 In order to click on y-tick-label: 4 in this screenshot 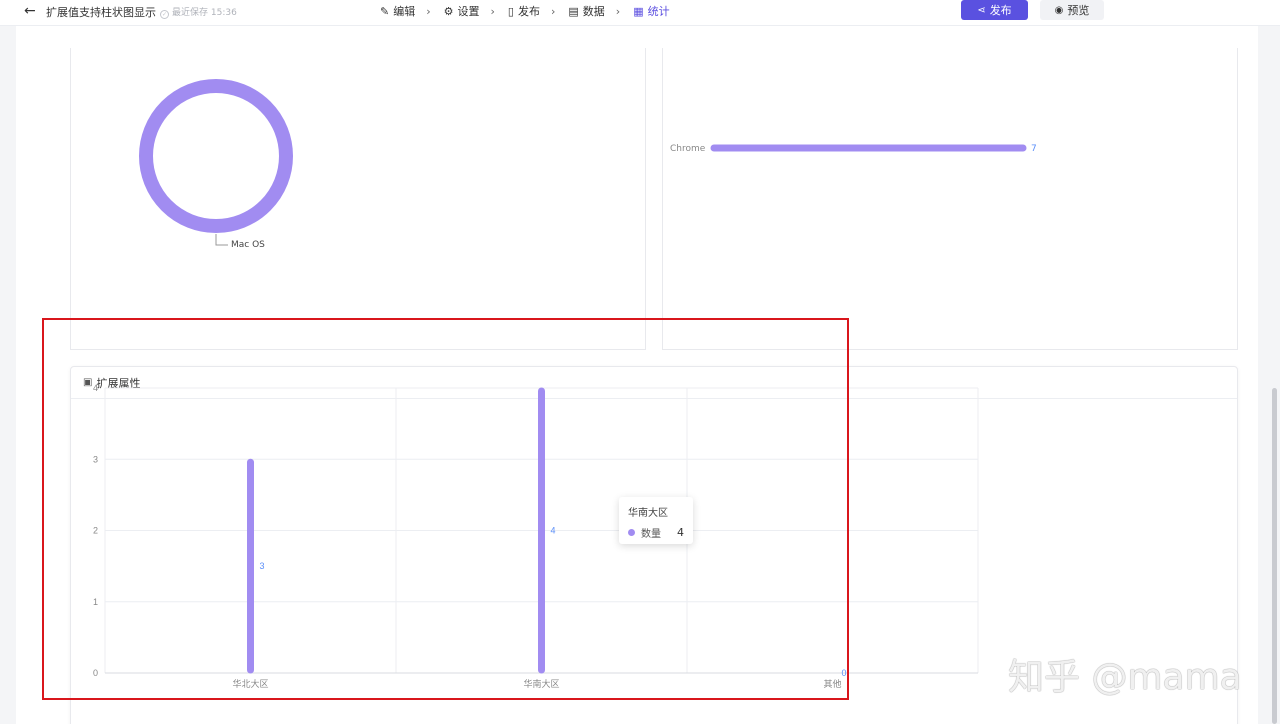, I will do `click(95, 388)`.